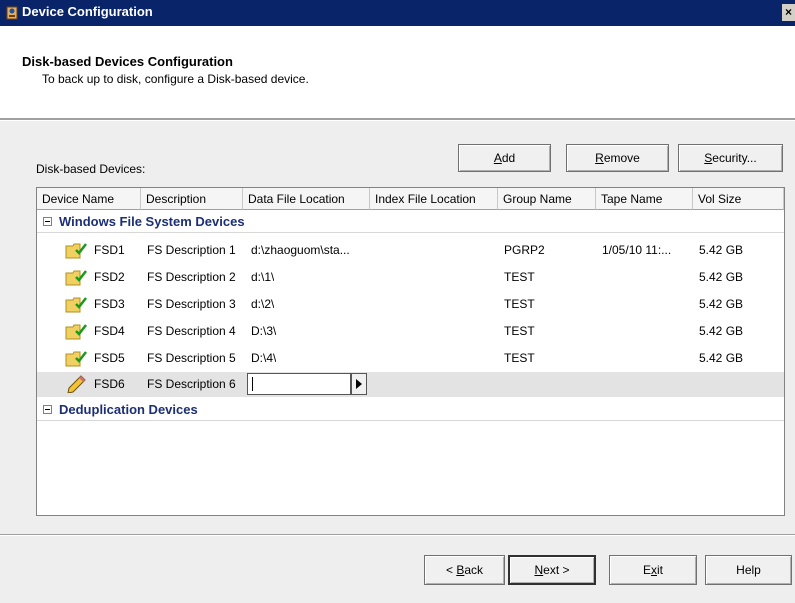 The width and height of the screenshot is (795, 603). I want to click on browse-arrow-icon, so click(359, 384).